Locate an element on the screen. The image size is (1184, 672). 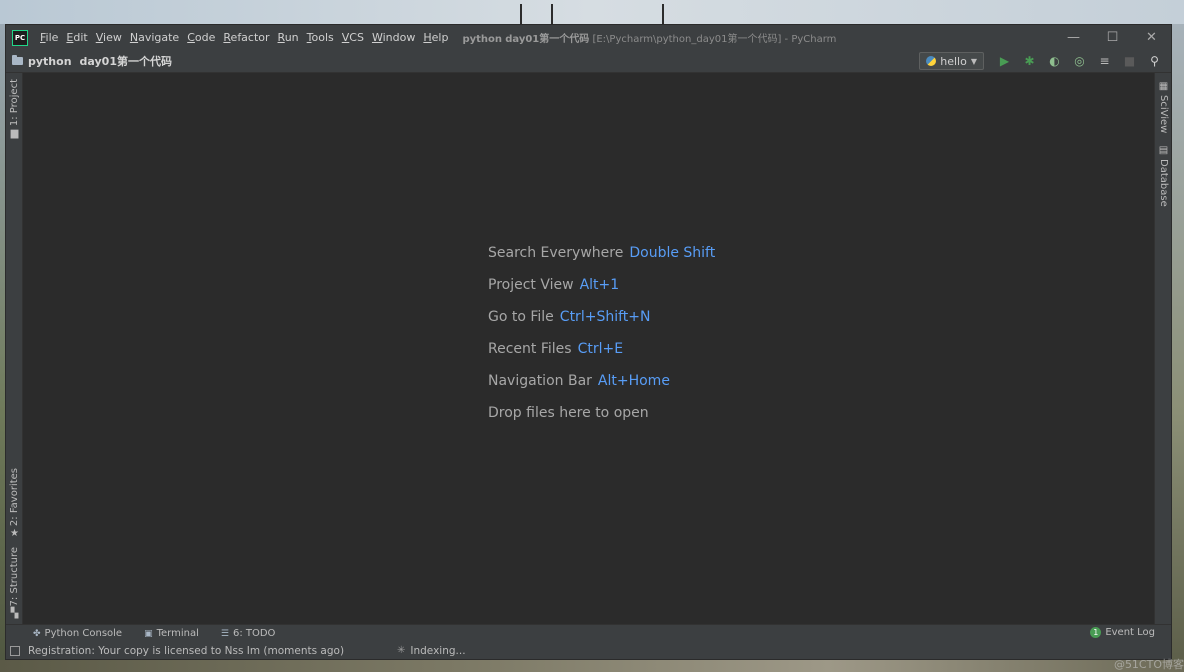
concurrency-icon: ≡ is located at coordinates (1104, 61).